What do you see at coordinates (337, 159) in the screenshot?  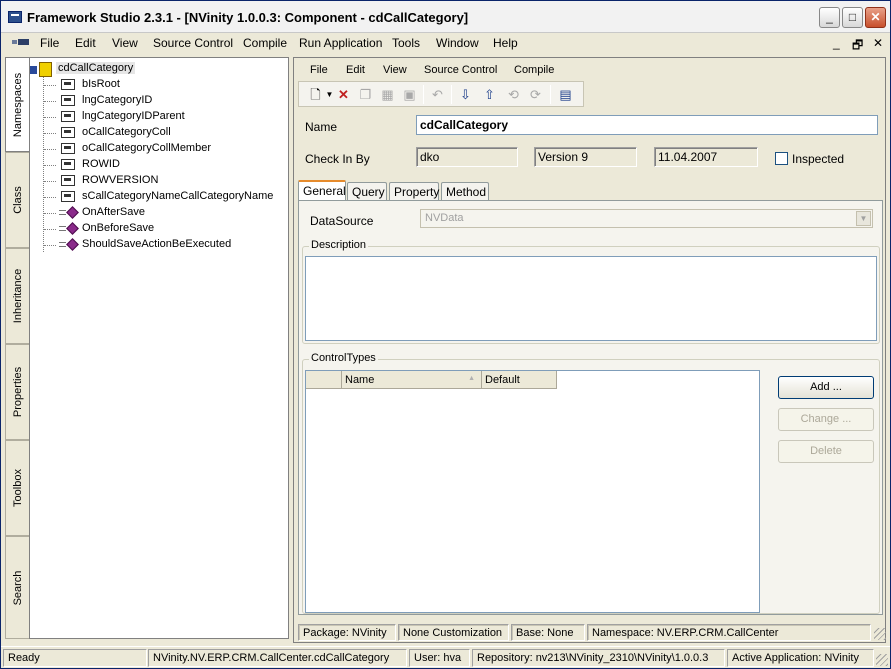 I see `check-in-by-label: Check In By` at bounding box center [337, 159].